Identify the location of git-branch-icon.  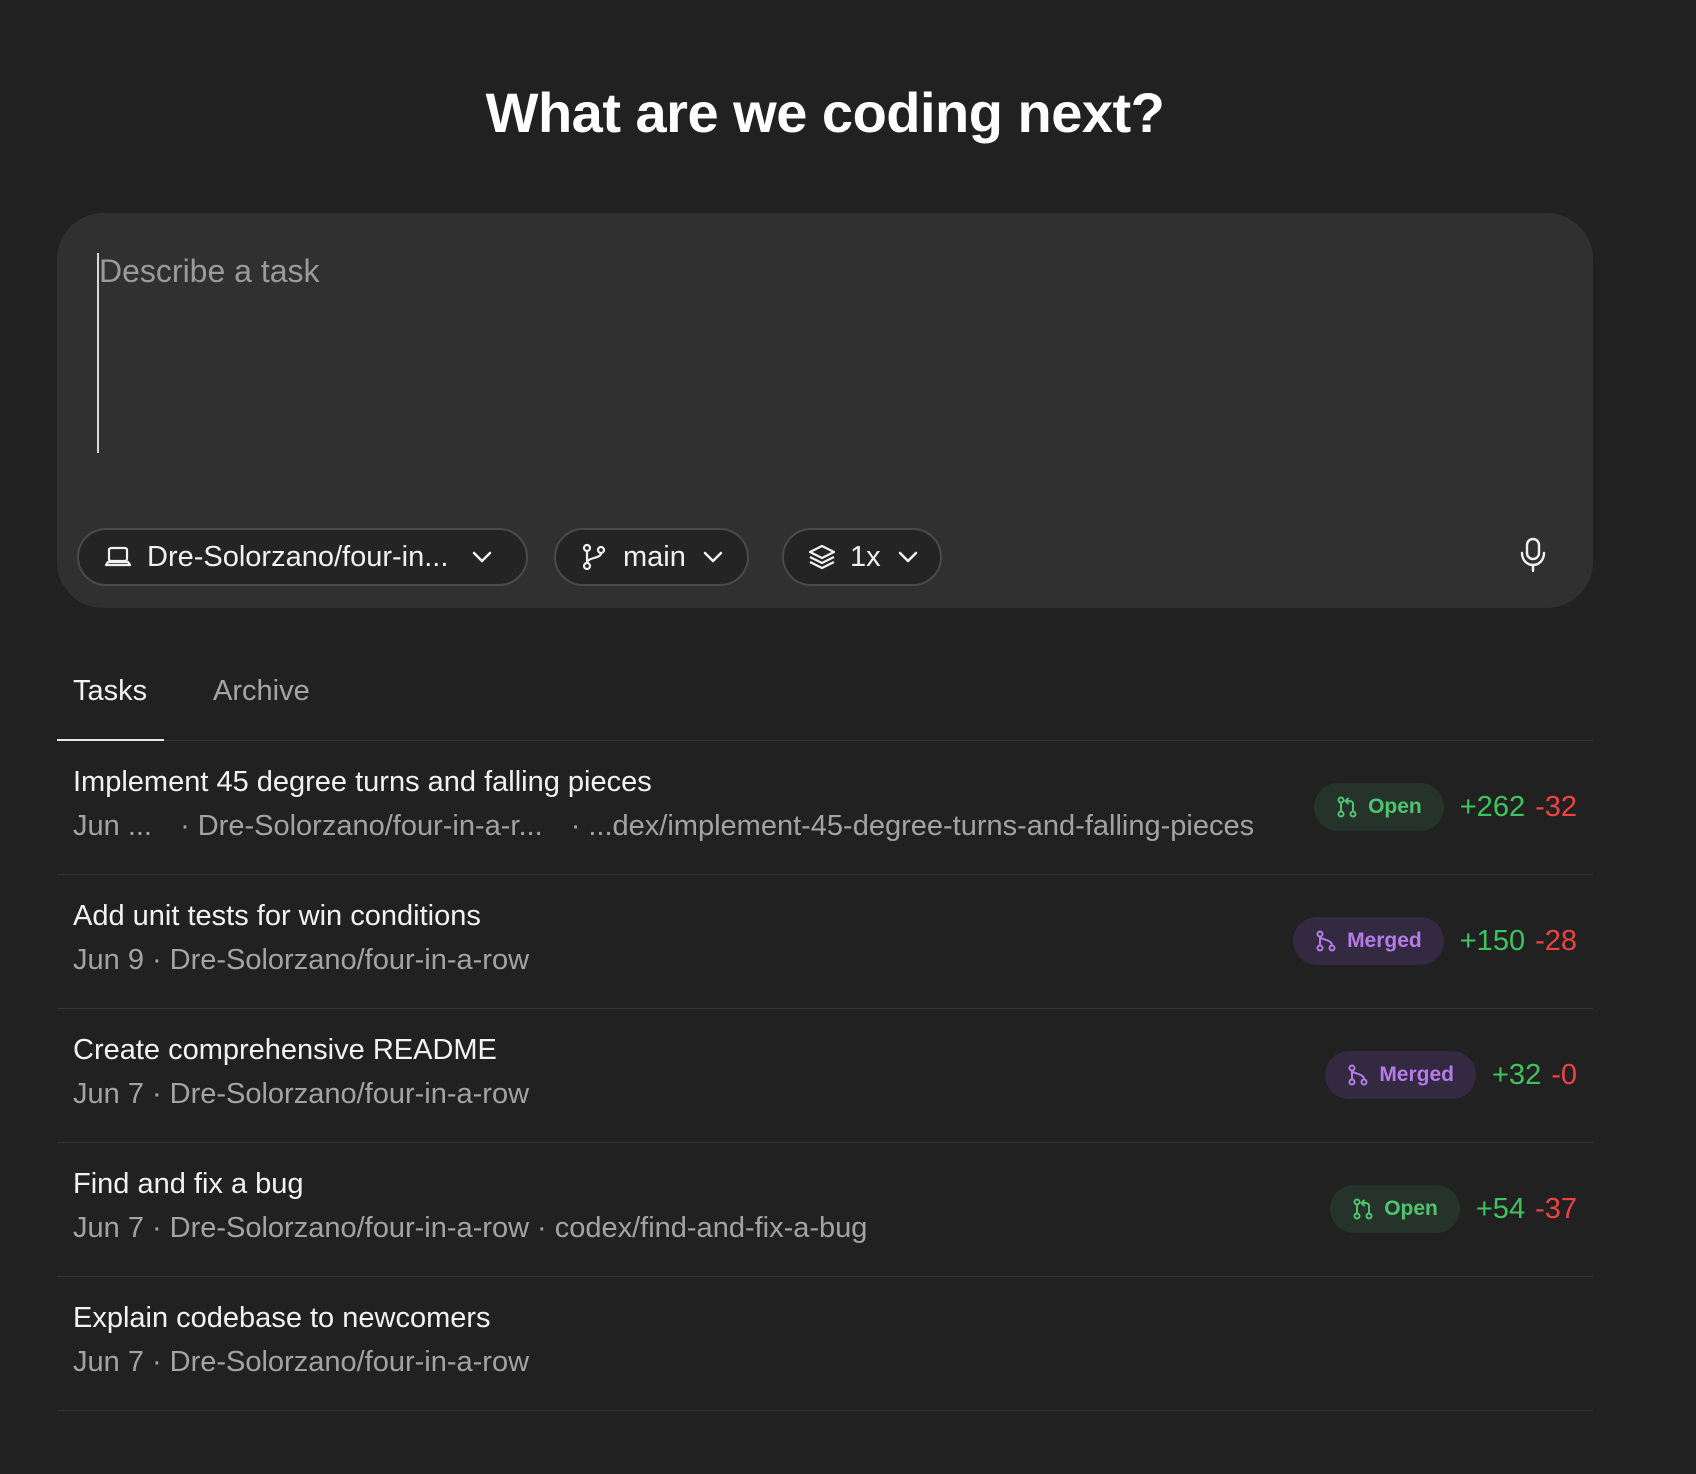
(594, 557).